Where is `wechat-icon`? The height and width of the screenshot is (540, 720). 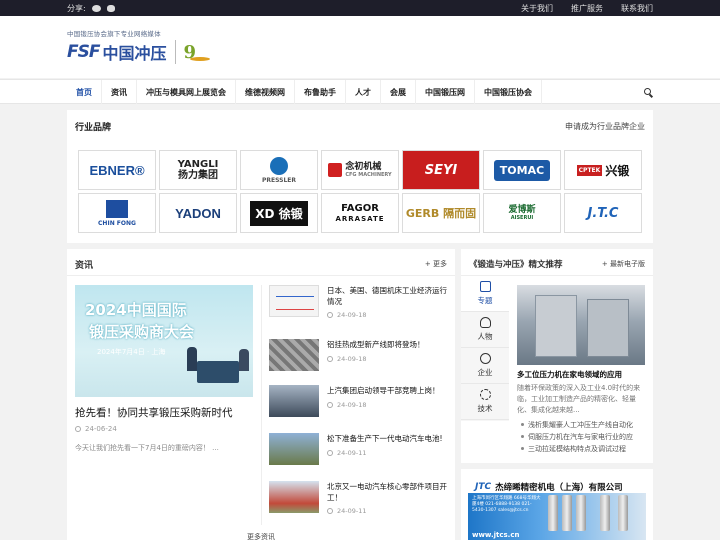
wechat-icon is located at coordinates (96, 8).